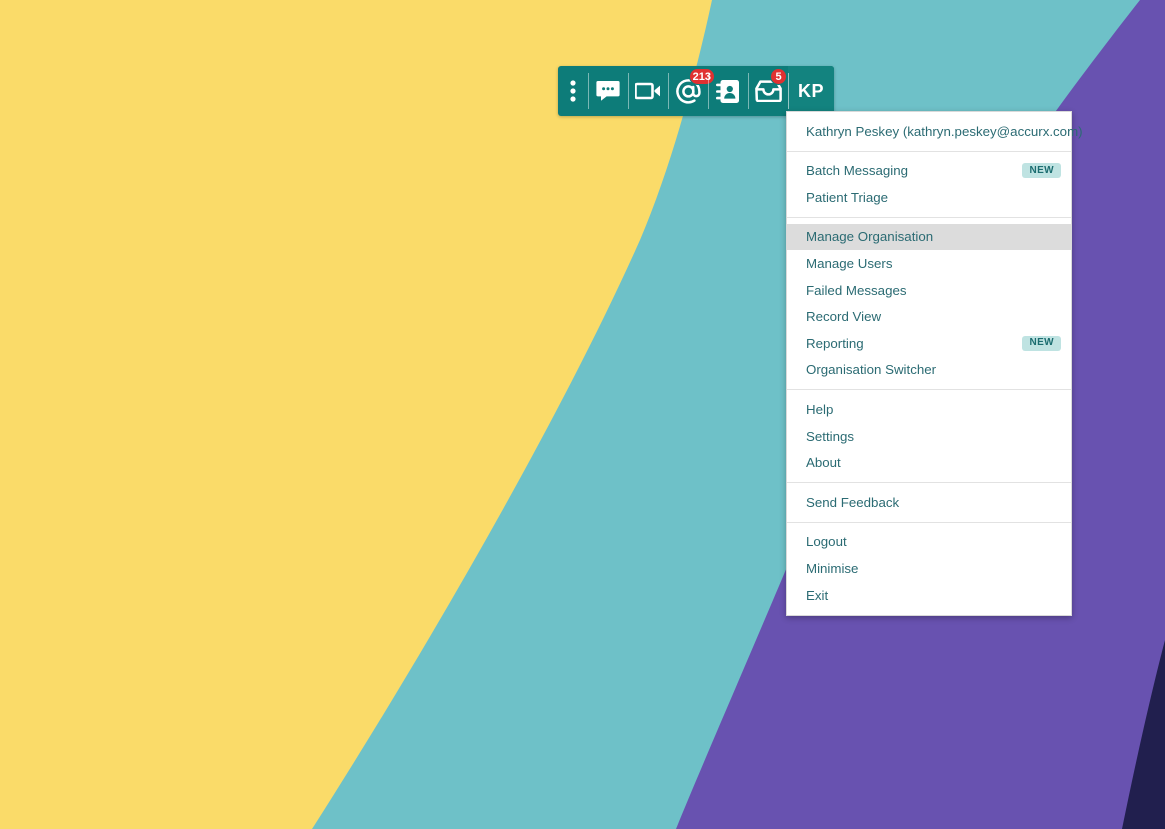  Describe the element at coordinates (847, 197) in the screenshot. I see `menu-item-label: Patient Triage` at that location.